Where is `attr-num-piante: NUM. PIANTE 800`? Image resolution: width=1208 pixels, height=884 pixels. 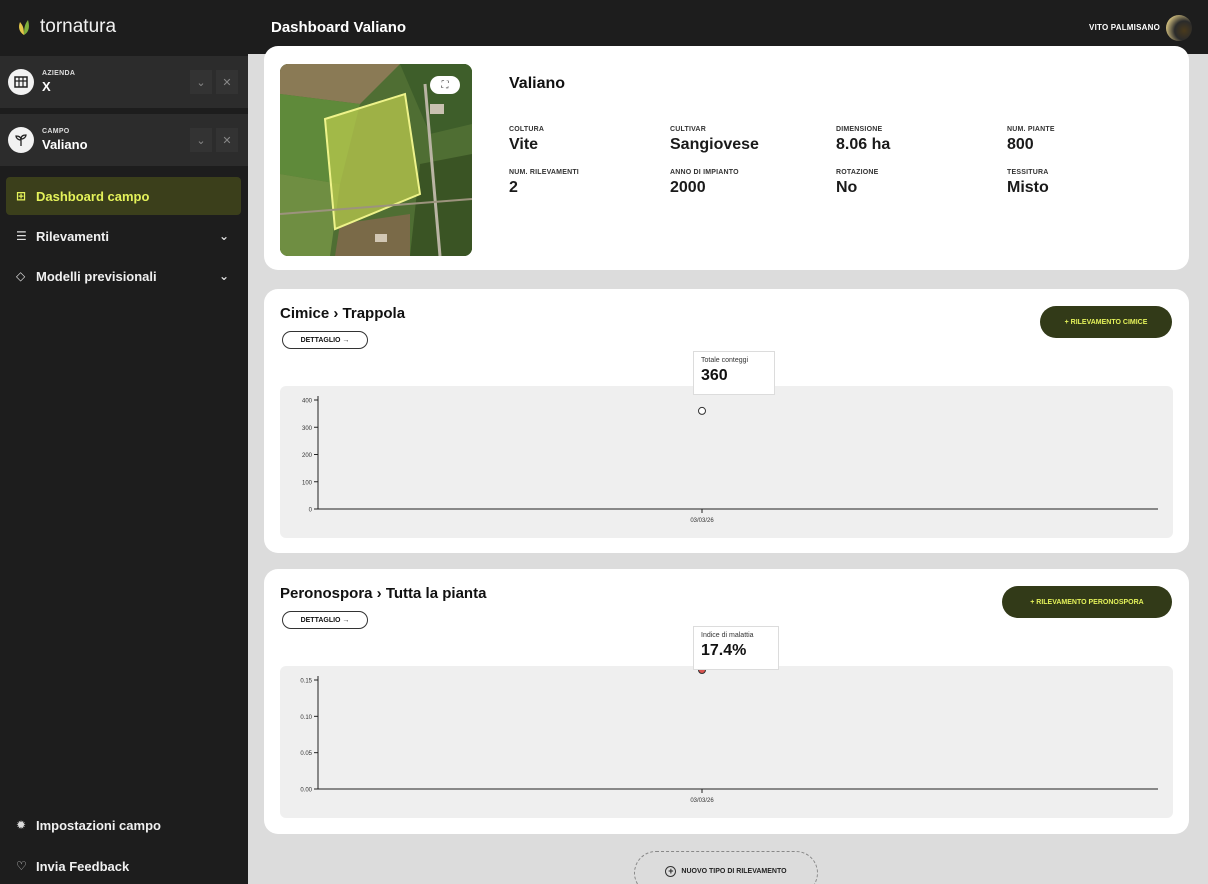
attr-num-piante: NUM. PIANTE 800 is located at coordinates (1031, 139).